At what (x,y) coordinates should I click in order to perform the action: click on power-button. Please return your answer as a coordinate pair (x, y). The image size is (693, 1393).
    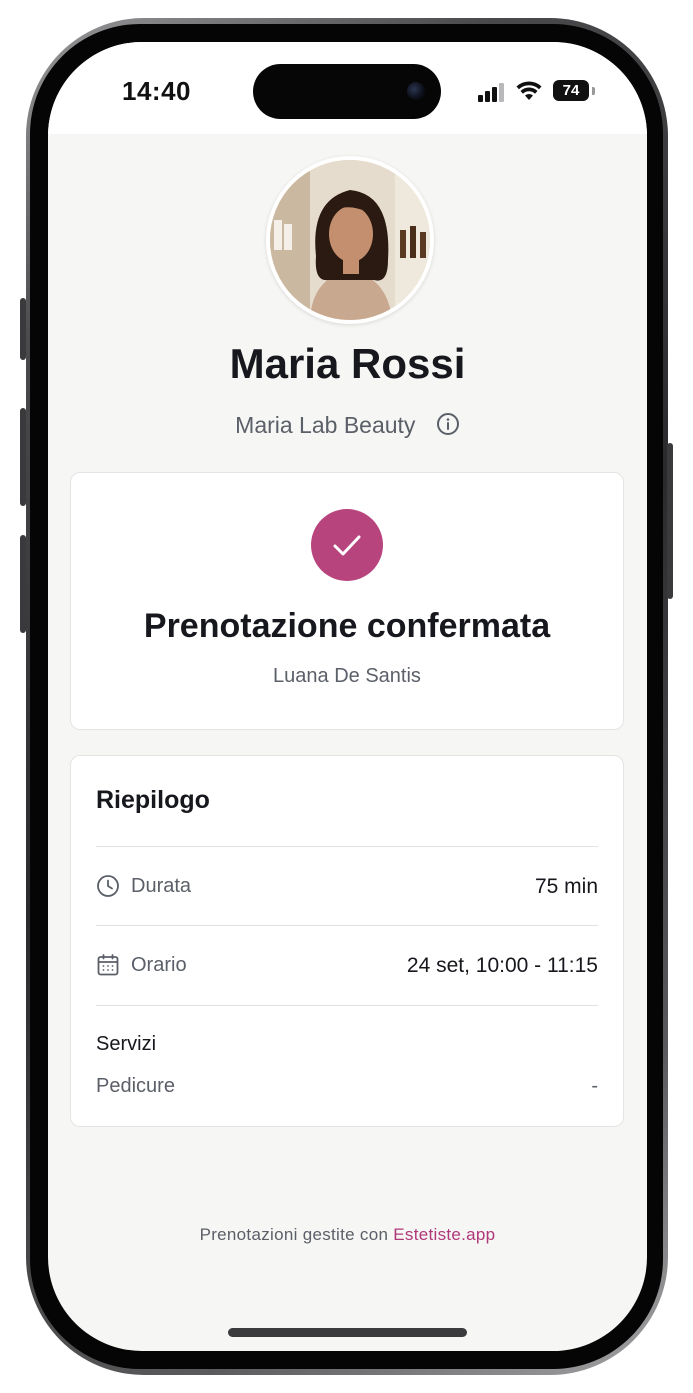
    Looking at the image, I should click on (670, 521).